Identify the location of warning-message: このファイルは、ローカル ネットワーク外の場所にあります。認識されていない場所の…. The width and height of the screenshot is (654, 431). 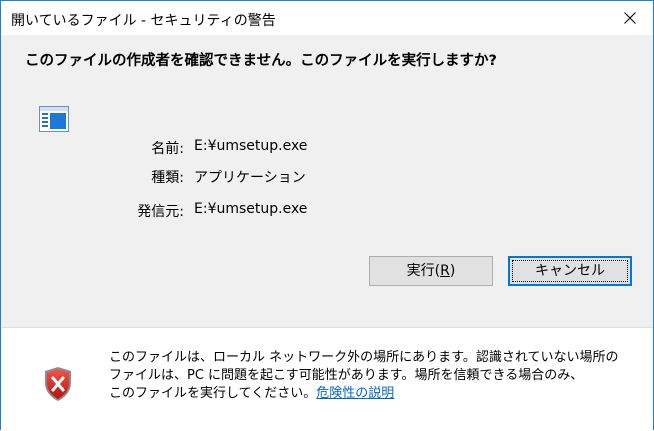
(379, 376).